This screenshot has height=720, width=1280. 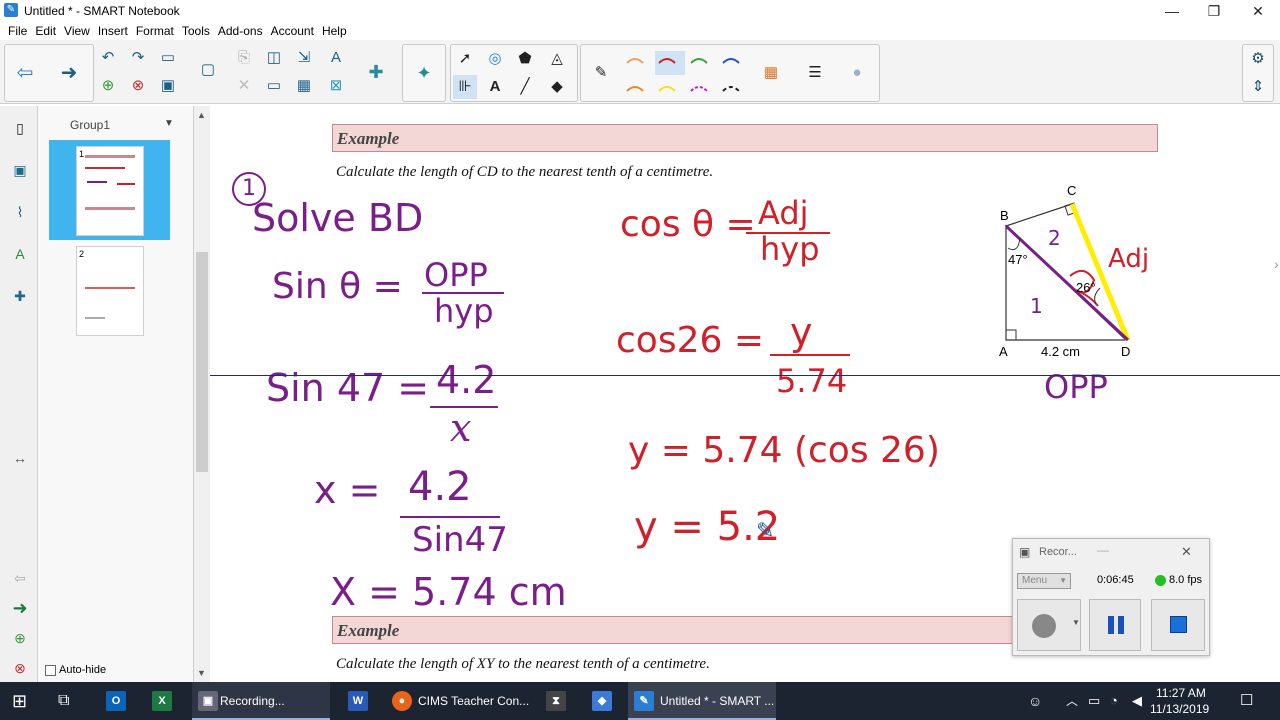 What do you see at coordinates (20, 608) in the screenshot?
I see `forward-arrow-icon: ➜` at bounding box center [20, 608].